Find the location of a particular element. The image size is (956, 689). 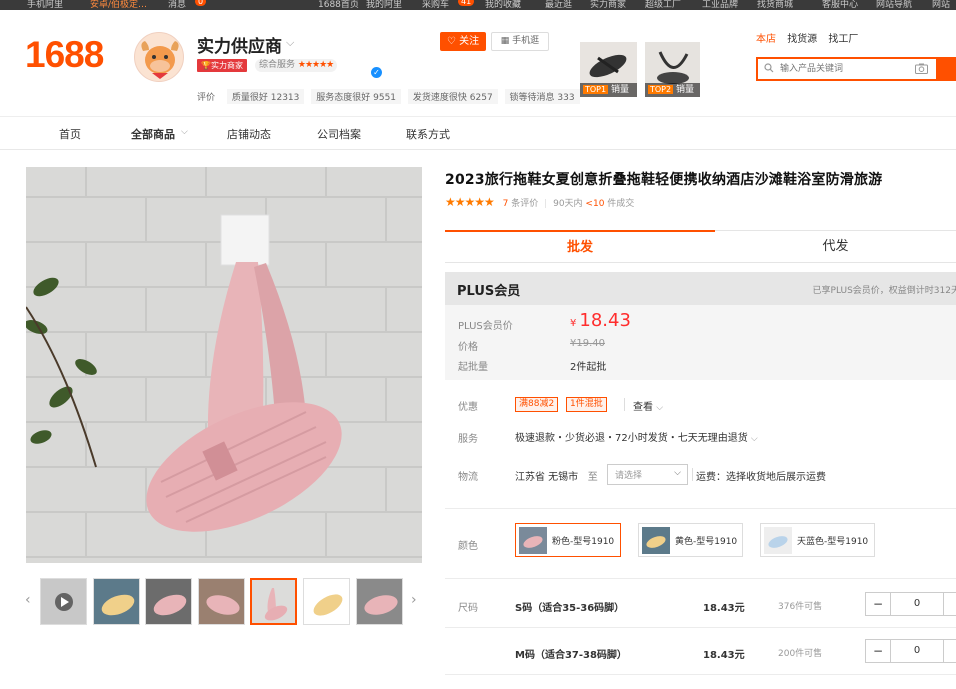

currency-symbol: ¥ is located at coordinates (573, 323).